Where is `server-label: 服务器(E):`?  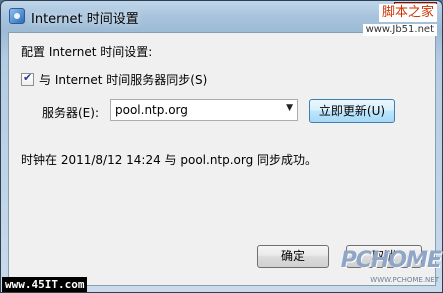 server-label: 服务器(E): is located at coordinates (70, 113).